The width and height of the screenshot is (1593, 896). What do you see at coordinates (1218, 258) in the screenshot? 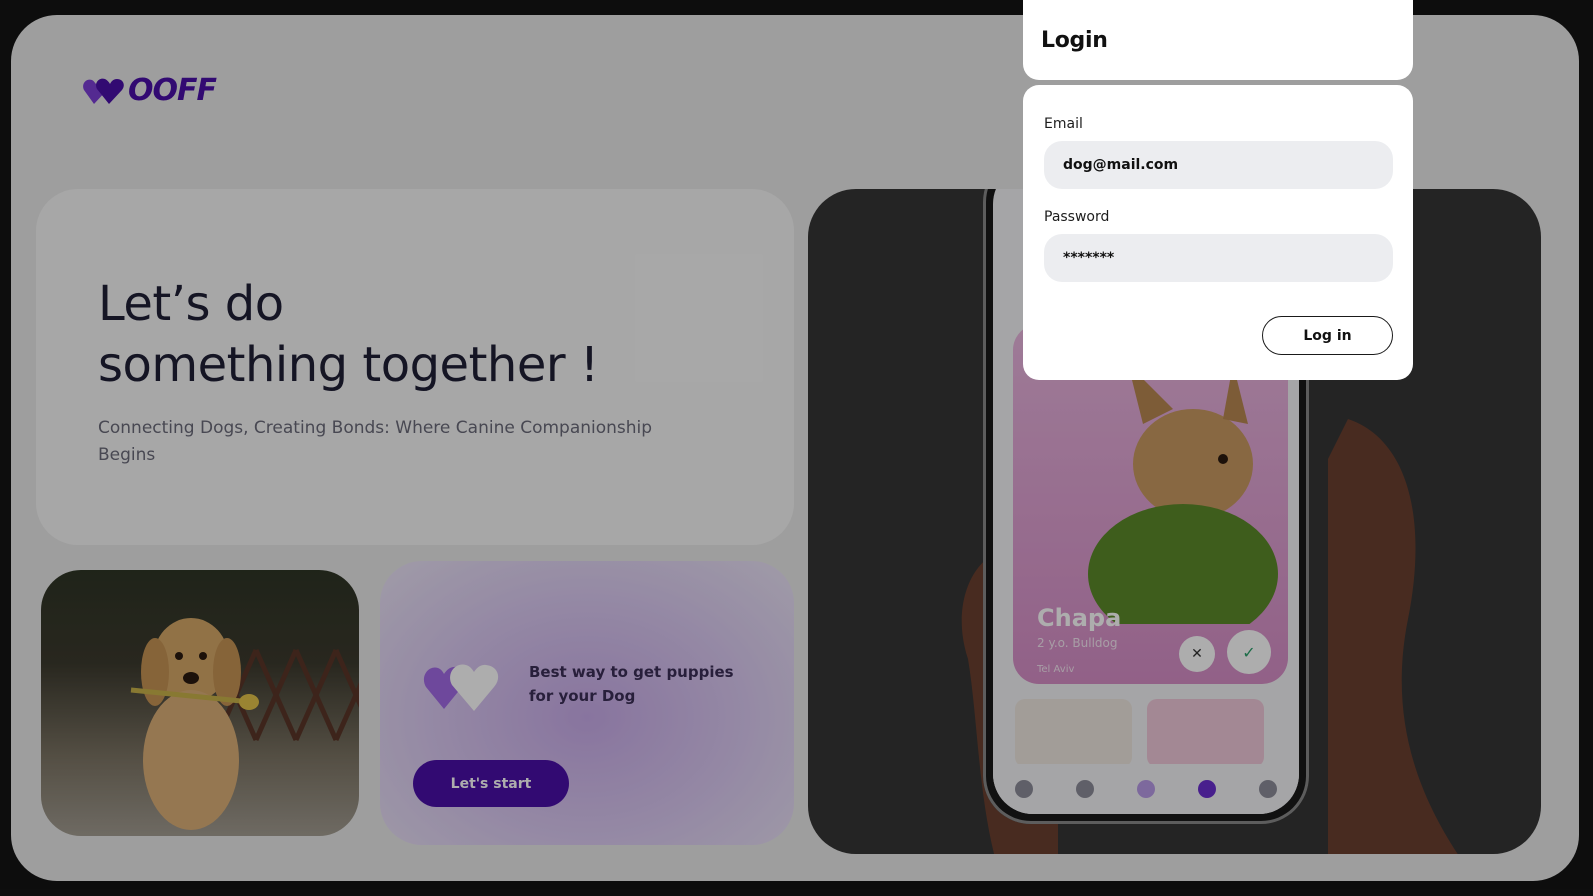
I see `password-field` at bounding box center [1218, 258].